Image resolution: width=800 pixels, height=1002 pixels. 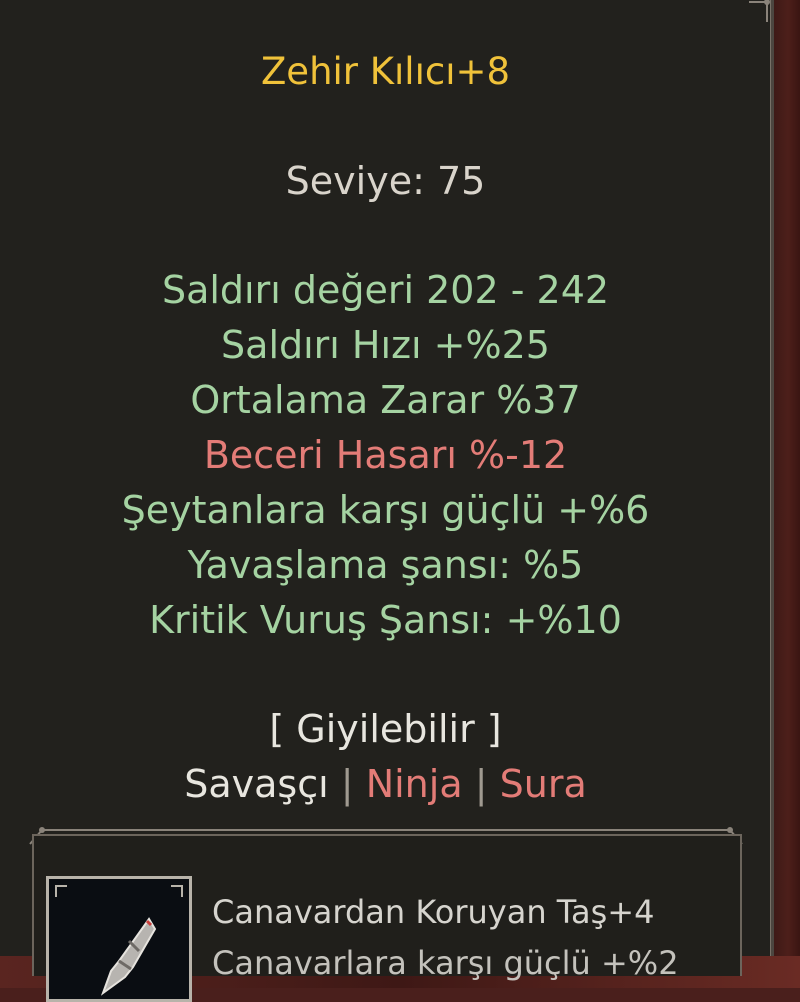 I want to click on socket-stone-effect: Canavarlara karşı güçlü +%2, so click(x=445, y=963).